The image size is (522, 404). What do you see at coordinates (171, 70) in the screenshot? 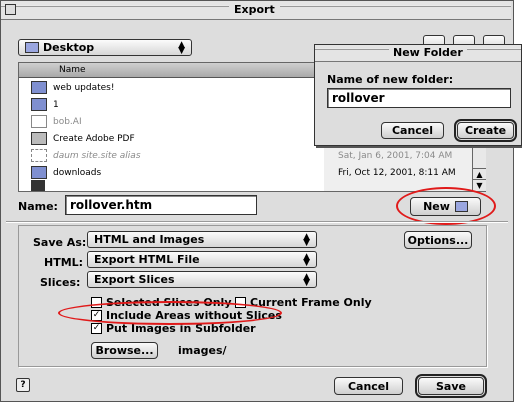
I see `name-column-header: Name` at bounding box center [171, 70].